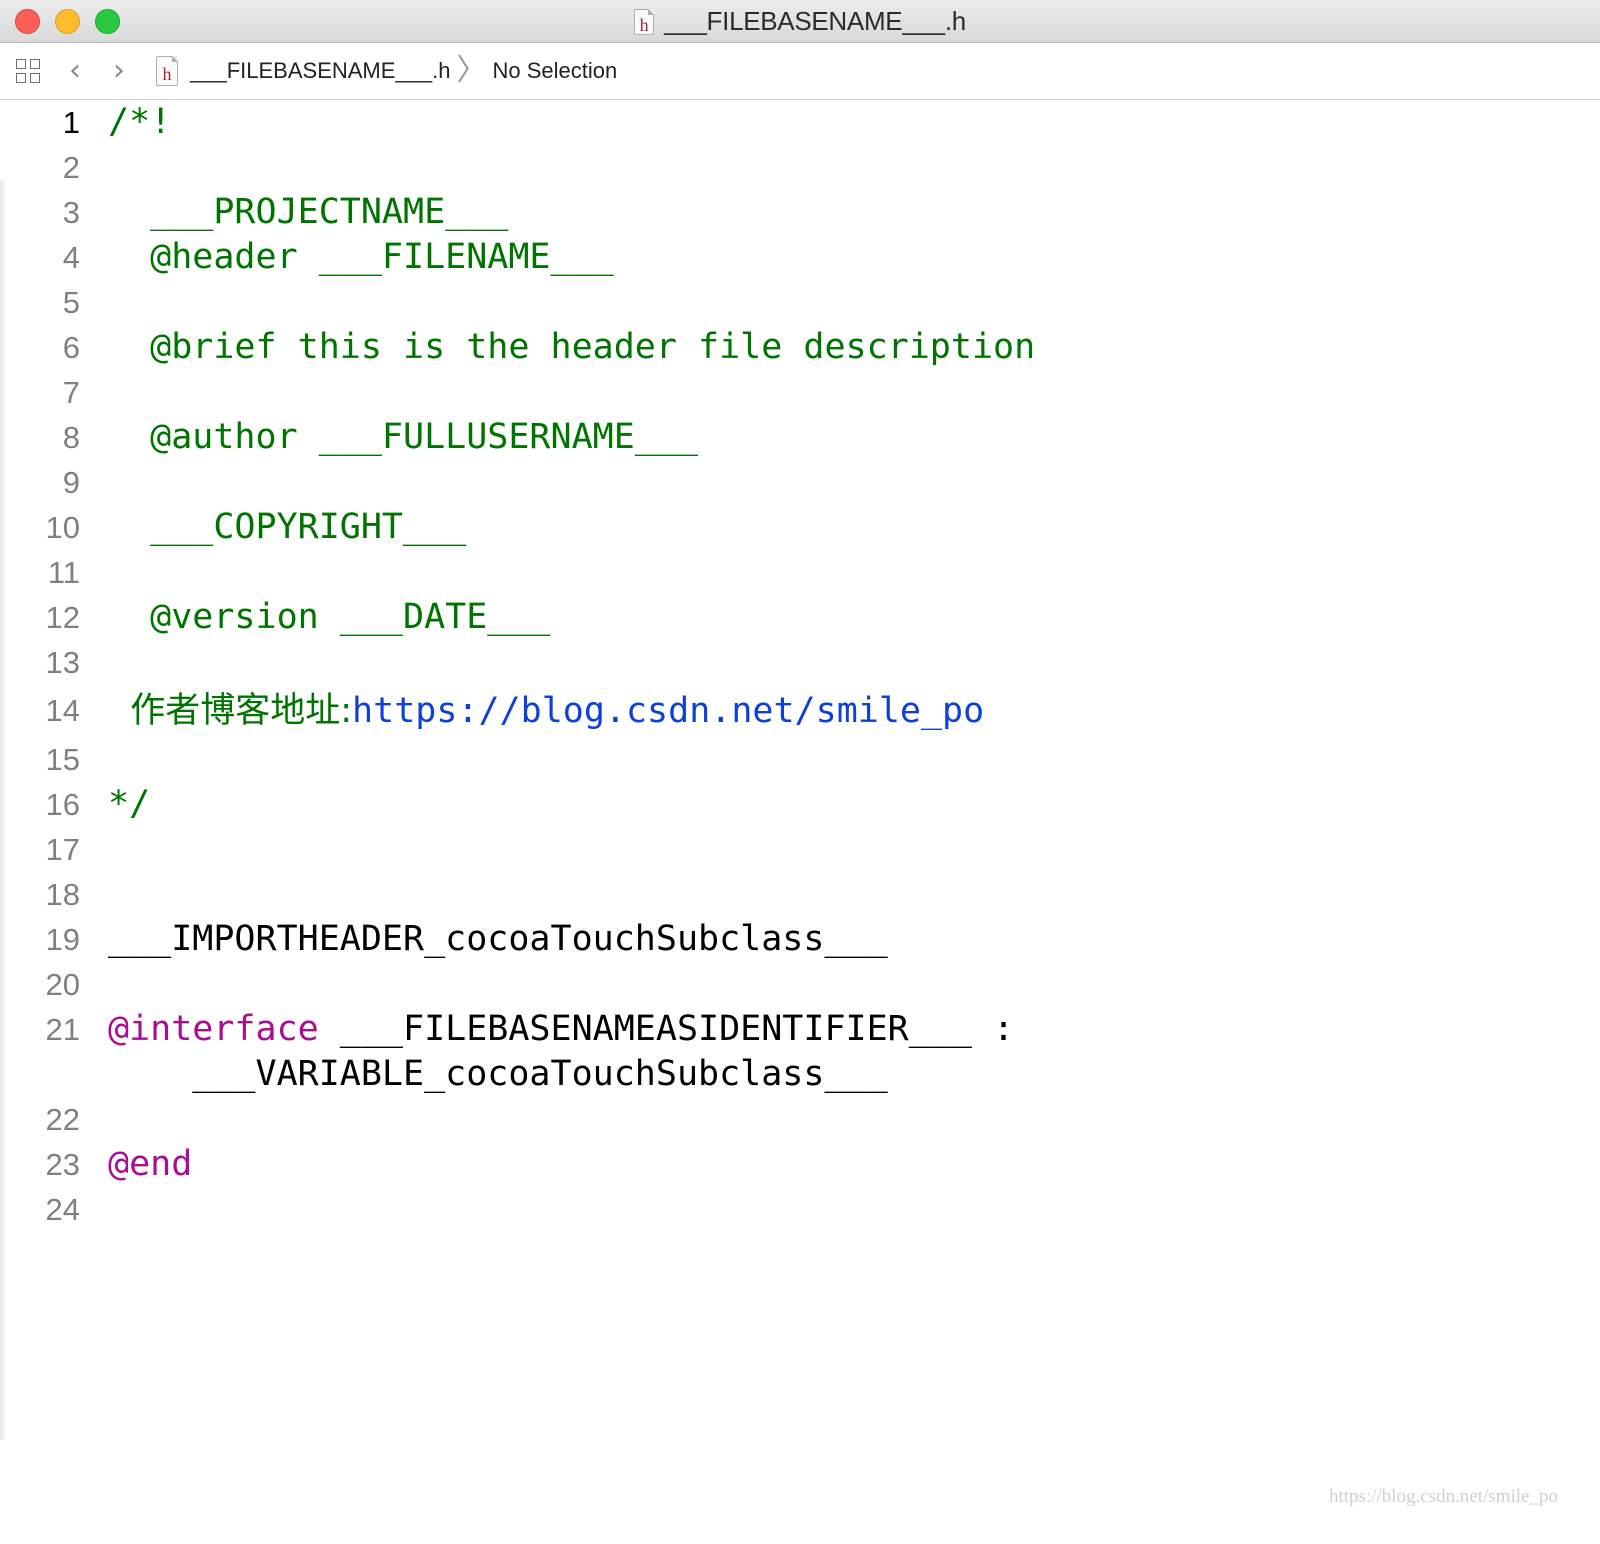 The height and width of the screenshot is (1544, 1600). What do you see at coordinates (644, 21) in the screenshot?
I see `header-file-icon: h` at bounding box center [644, 21].